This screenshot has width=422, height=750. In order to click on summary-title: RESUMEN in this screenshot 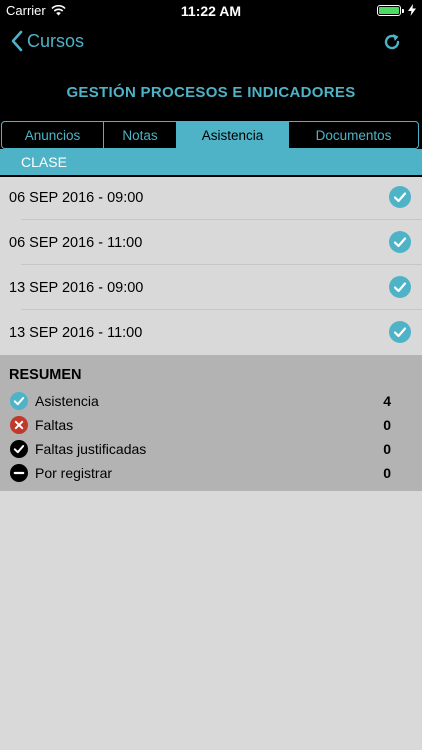, I will do `click(45, 375)`.